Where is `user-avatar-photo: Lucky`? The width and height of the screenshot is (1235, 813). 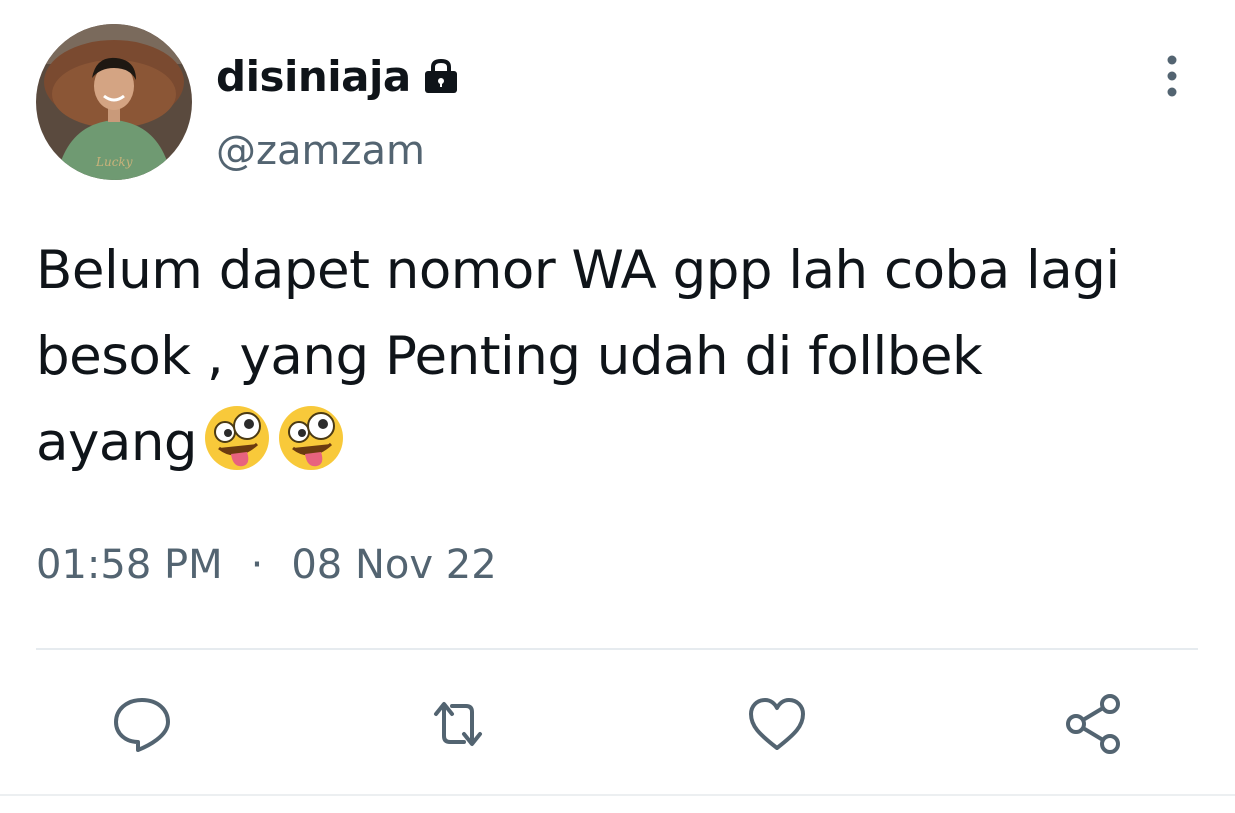 user-avatar-photo: Lucky is located at coordinates (114, 102).